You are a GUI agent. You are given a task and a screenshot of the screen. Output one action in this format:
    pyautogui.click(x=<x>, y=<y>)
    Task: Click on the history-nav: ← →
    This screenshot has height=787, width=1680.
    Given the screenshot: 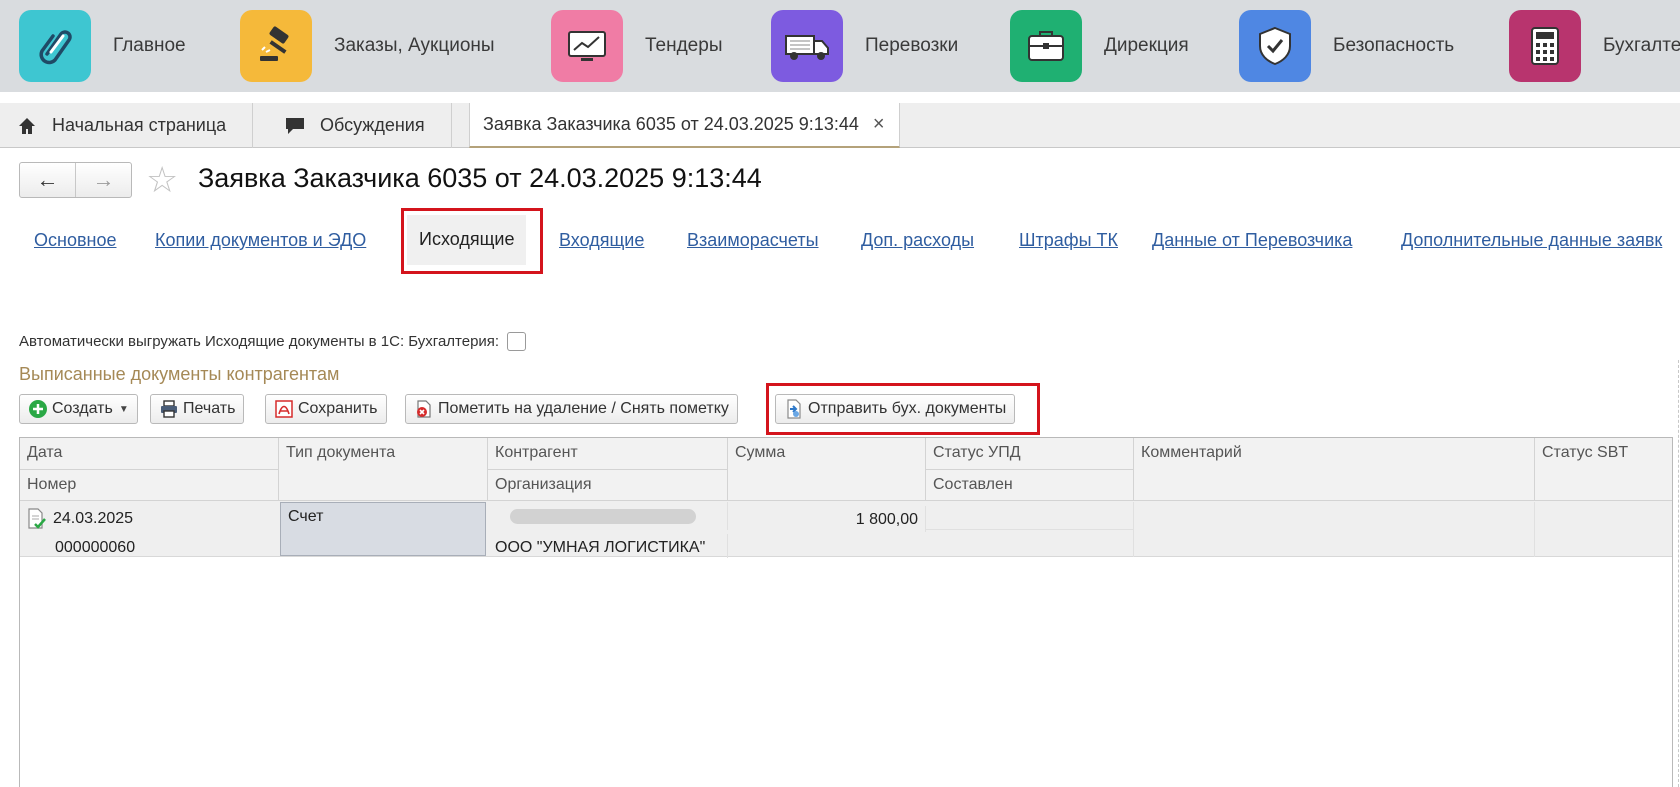 What is the action you would take?
    pyautogui.click(x=75, y=180)
    